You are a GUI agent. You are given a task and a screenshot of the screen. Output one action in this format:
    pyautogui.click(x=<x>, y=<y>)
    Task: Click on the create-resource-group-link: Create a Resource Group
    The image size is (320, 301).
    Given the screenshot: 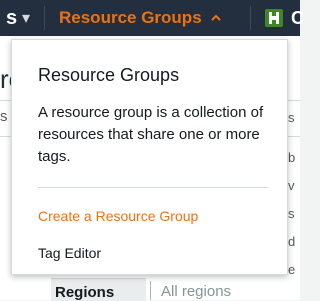 What is the action you would take?
    pyautogui.click(x=118, y=216)
    